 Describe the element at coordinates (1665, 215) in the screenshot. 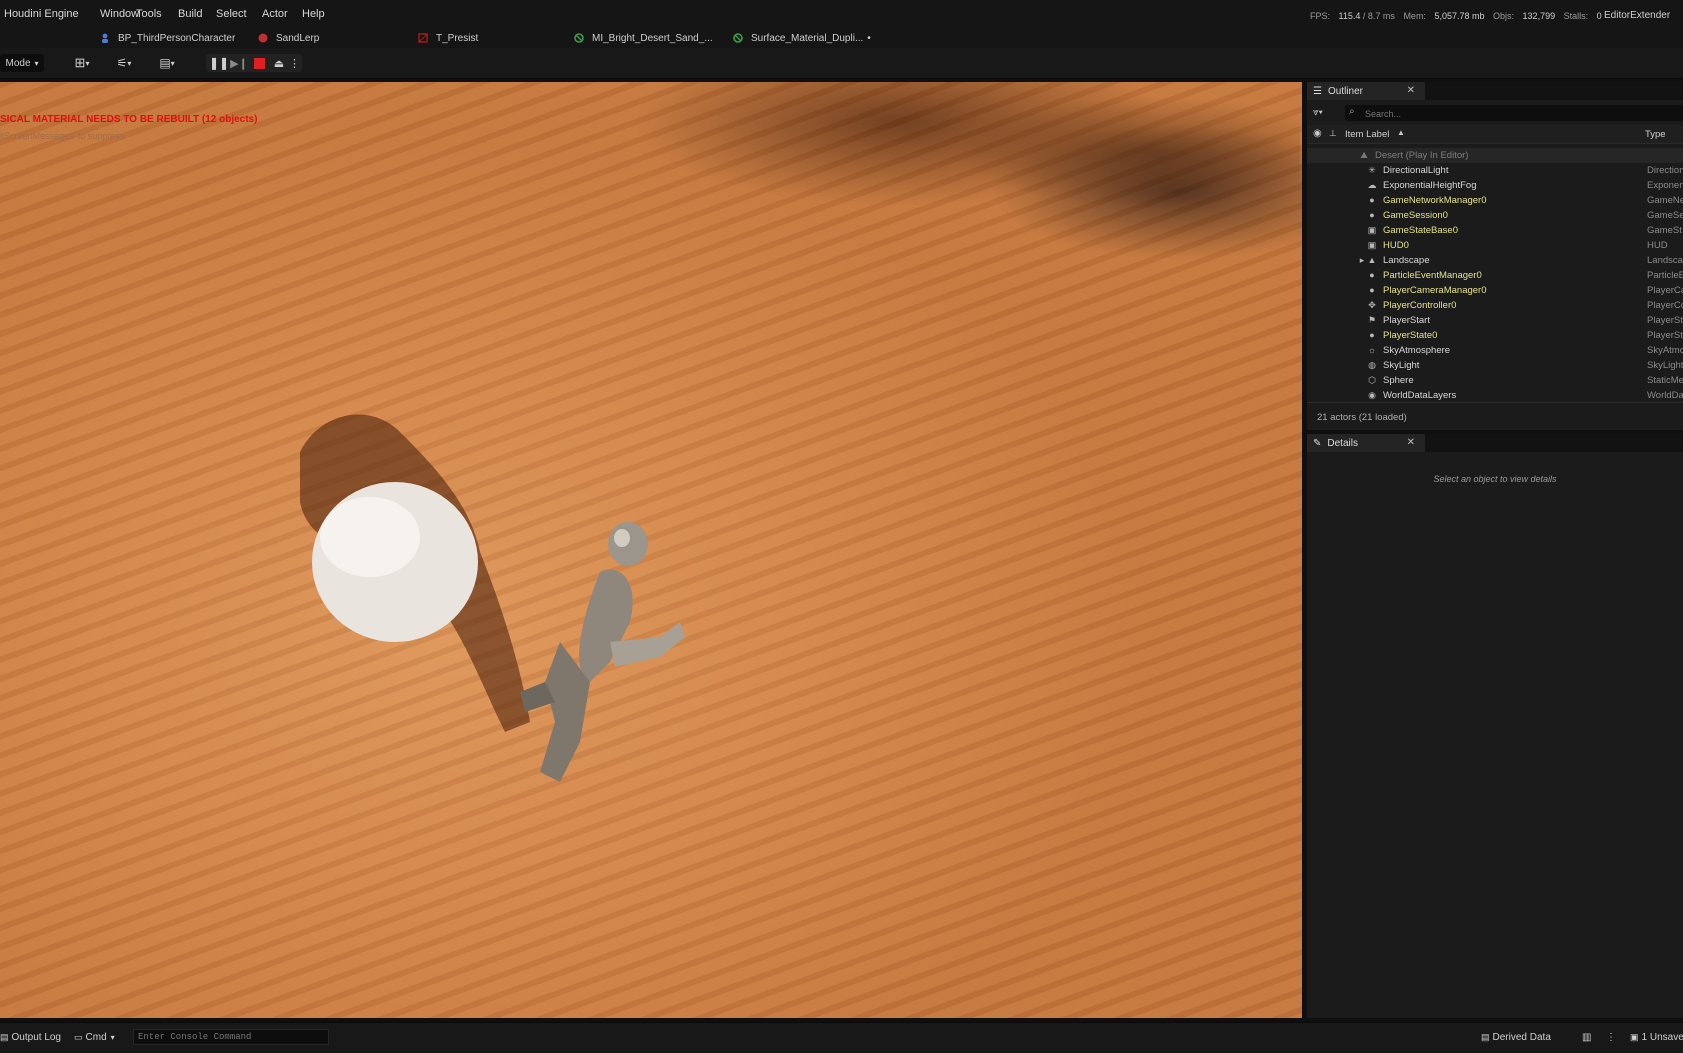

I see `outliner-item-type: GameSe` at that location.